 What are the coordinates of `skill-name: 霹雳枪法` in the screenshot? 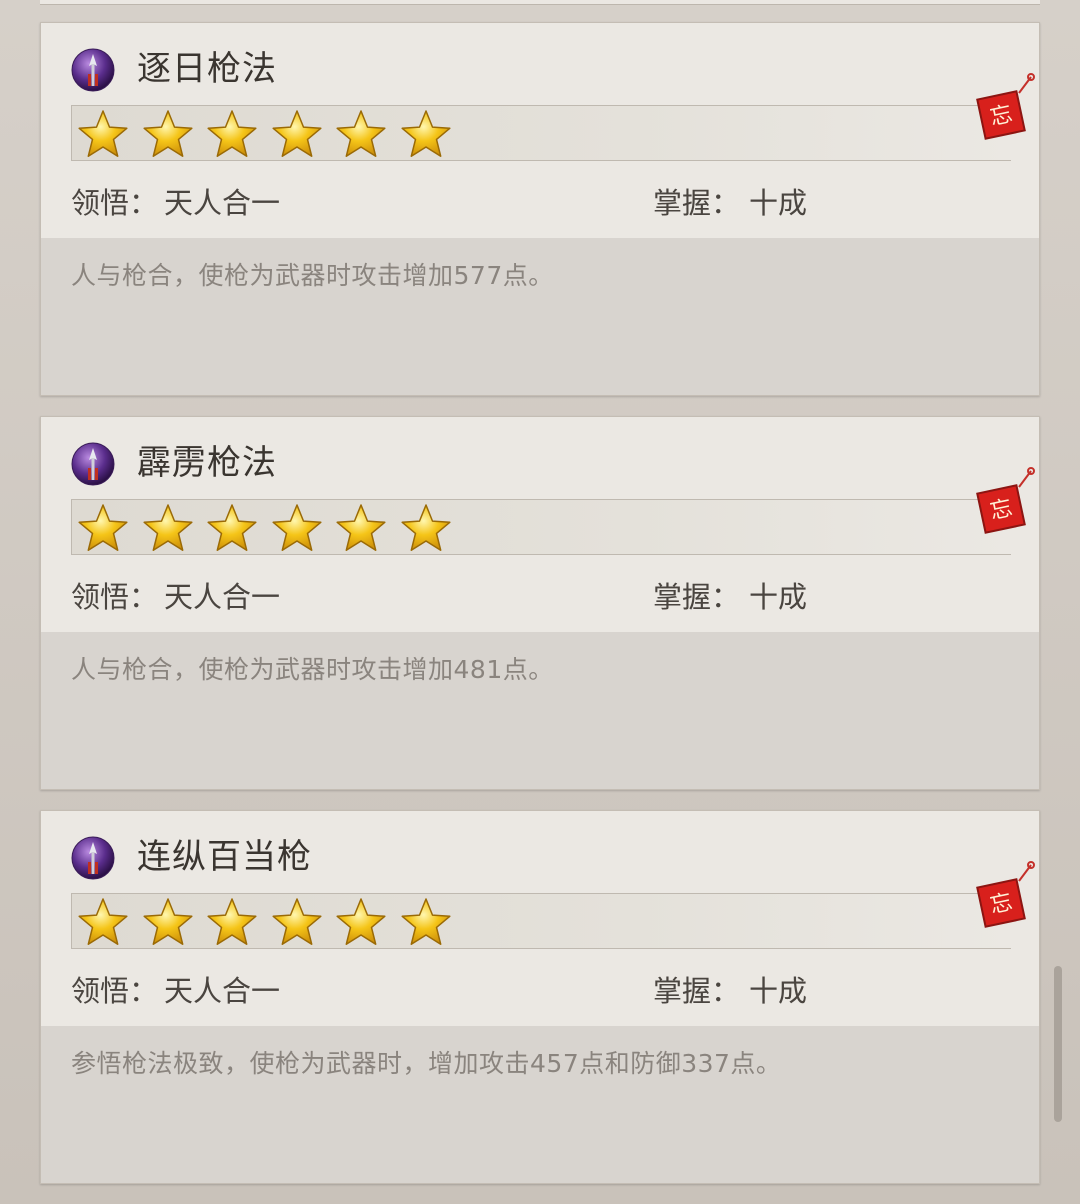 It's located at (207, 463).